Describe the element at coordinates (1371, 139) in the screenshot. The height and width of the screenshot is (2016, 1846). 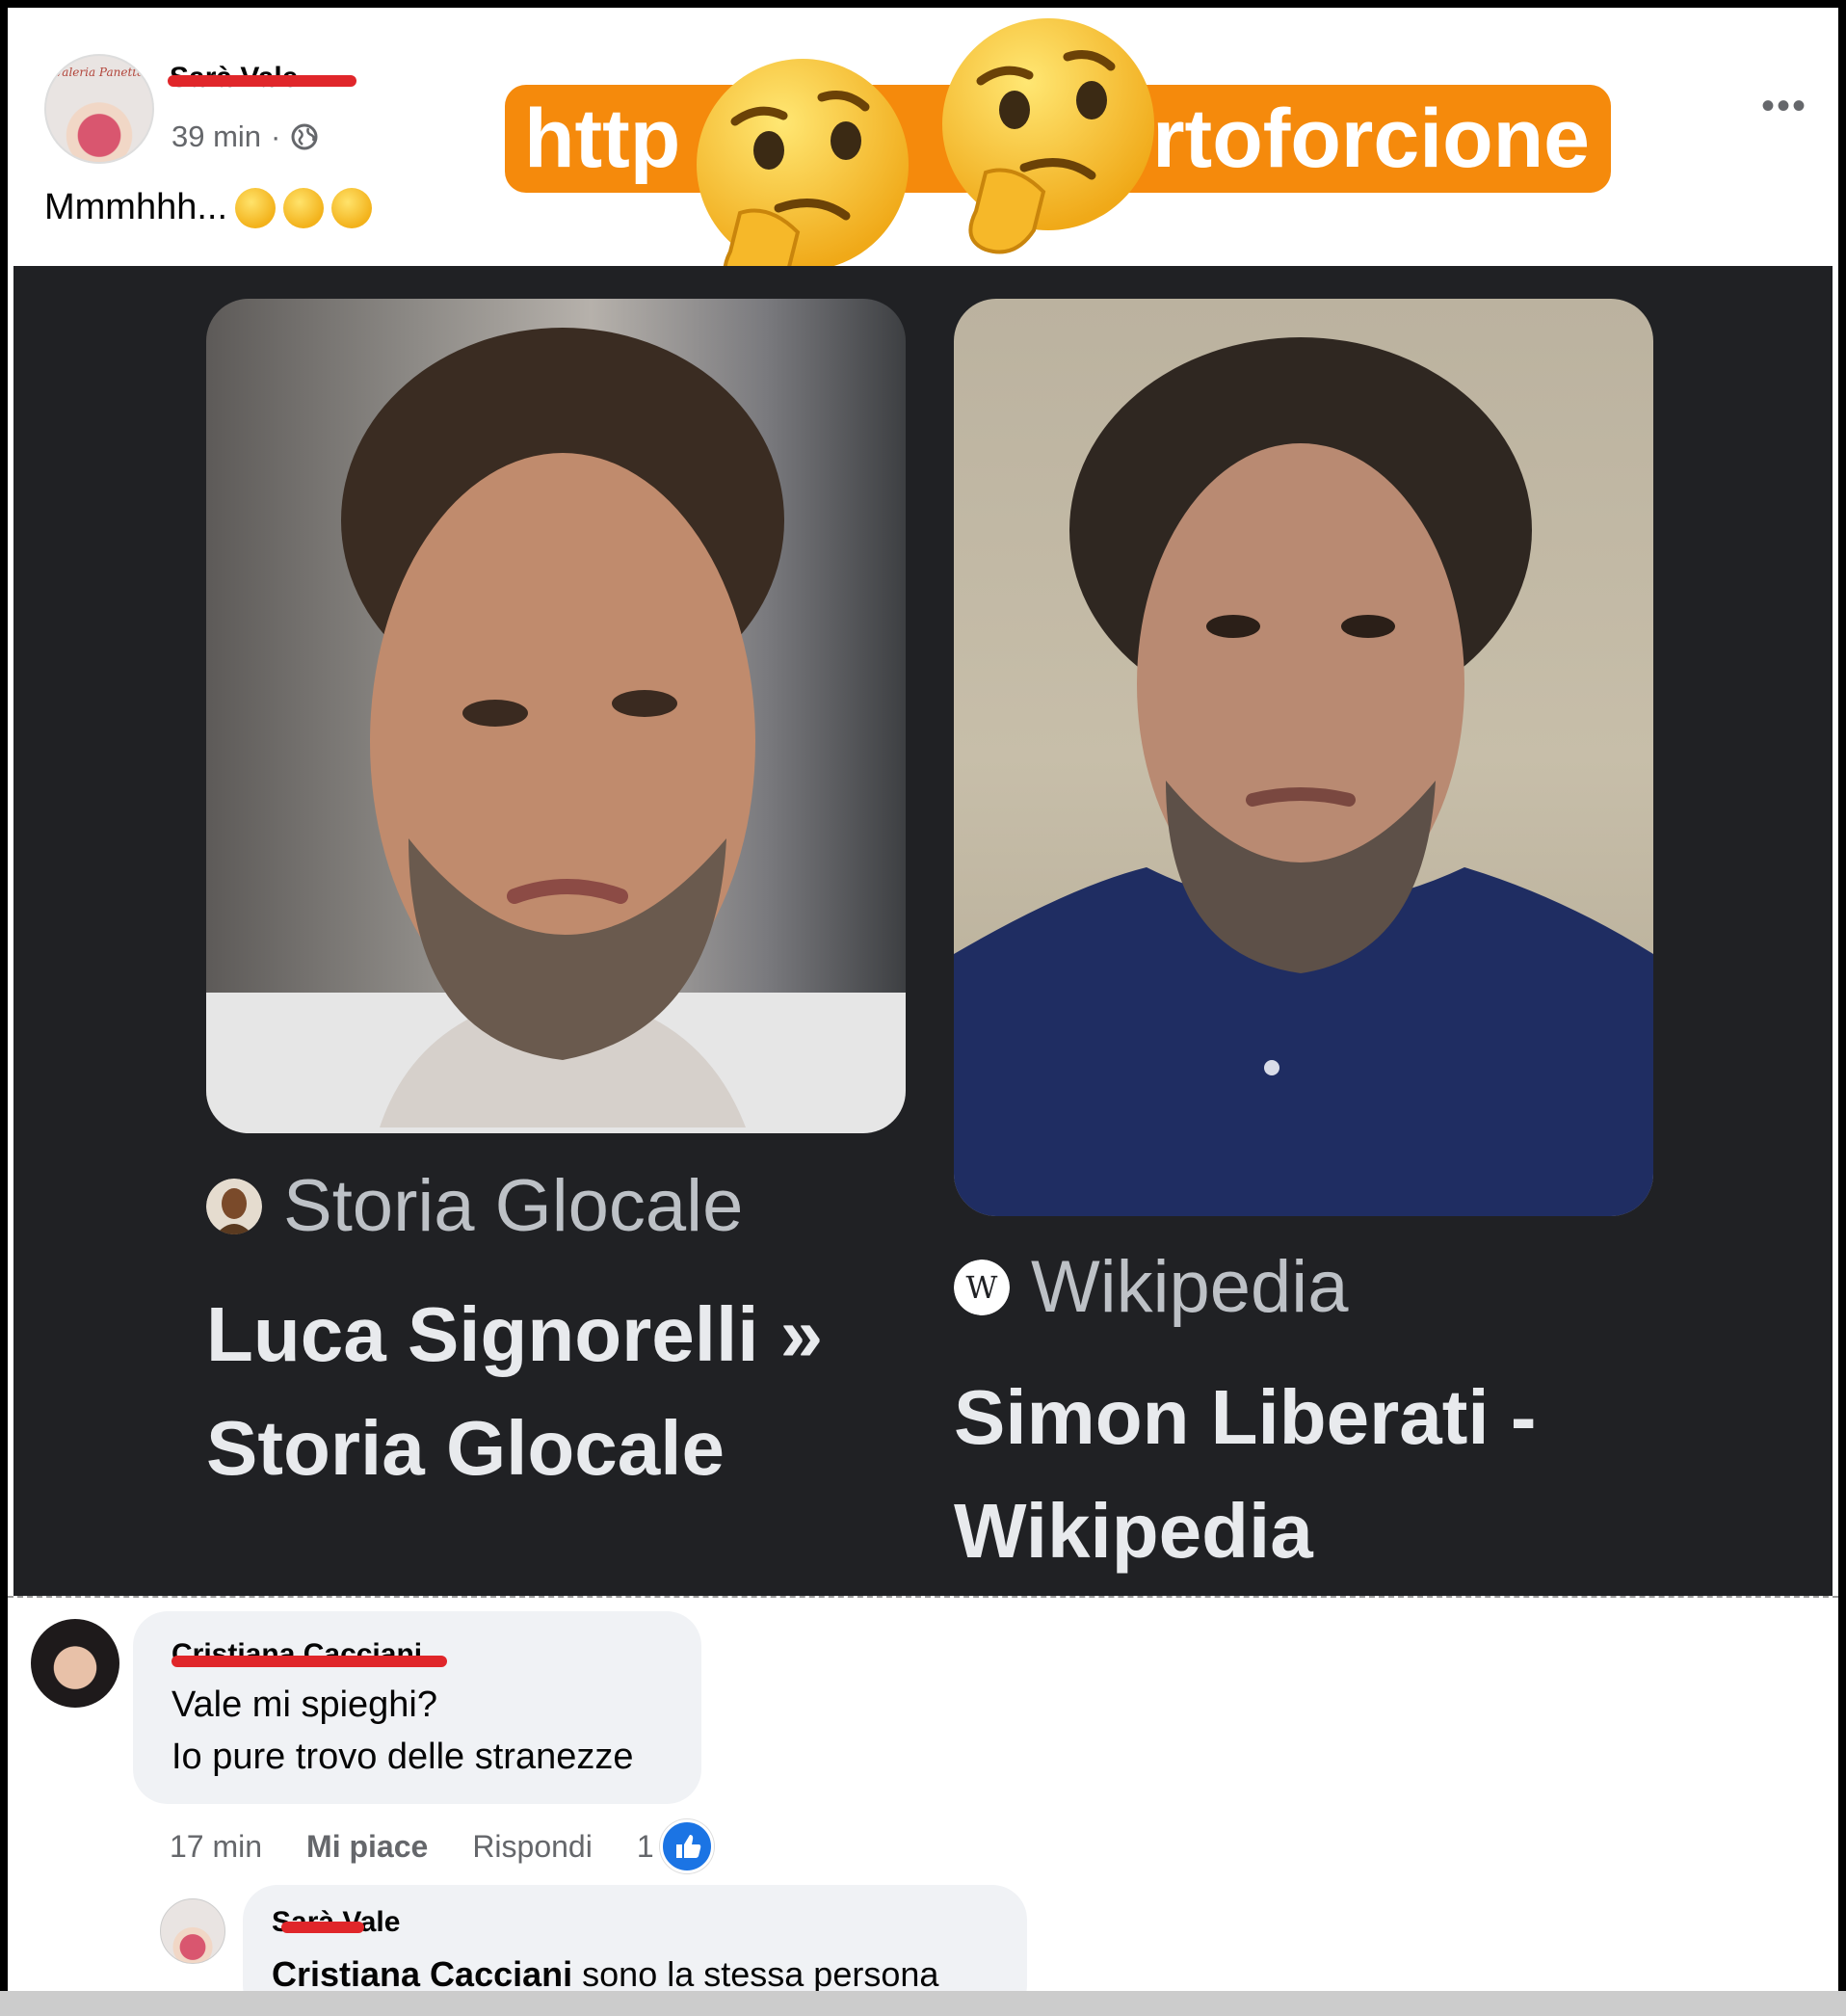
I see `url-banner-right-text: rtoforcione` at that location.